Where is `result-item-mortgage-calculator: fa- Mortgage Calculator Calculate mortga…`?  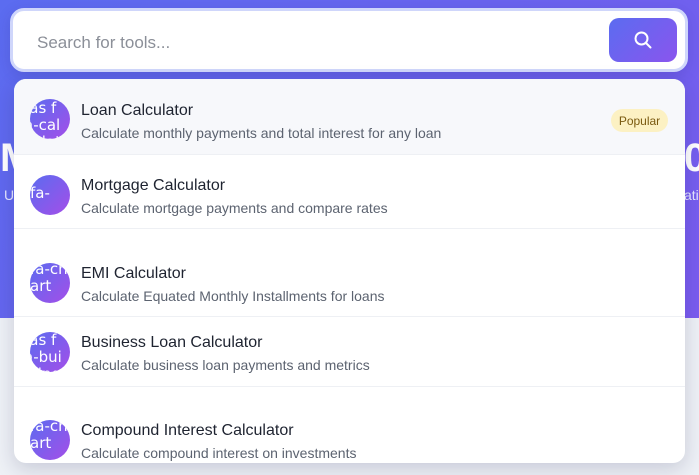 result-item-mortgage-calculator: fa- Mortgage Calculator Calculate mortga… is located at coordinates (349, 192).